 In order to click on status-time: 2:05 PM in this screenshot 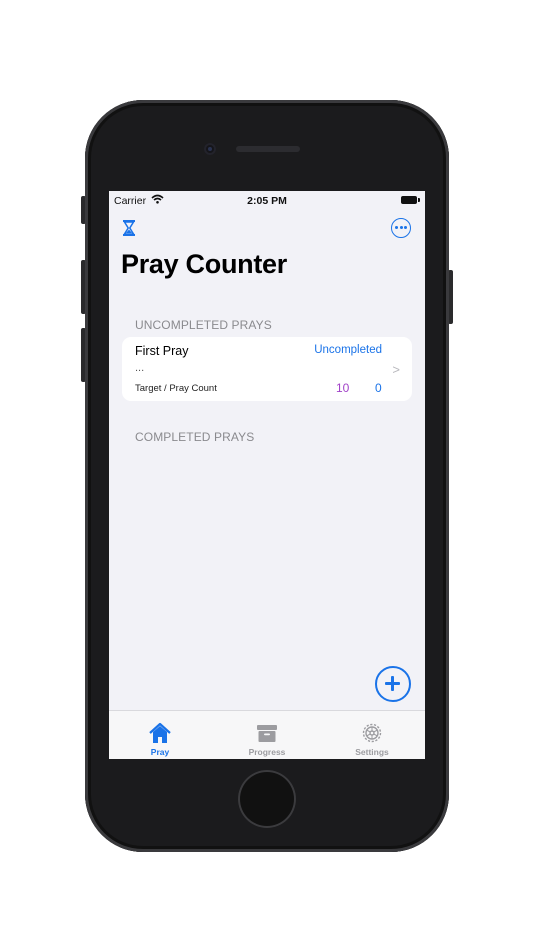, I will do `click(267, 201)`.